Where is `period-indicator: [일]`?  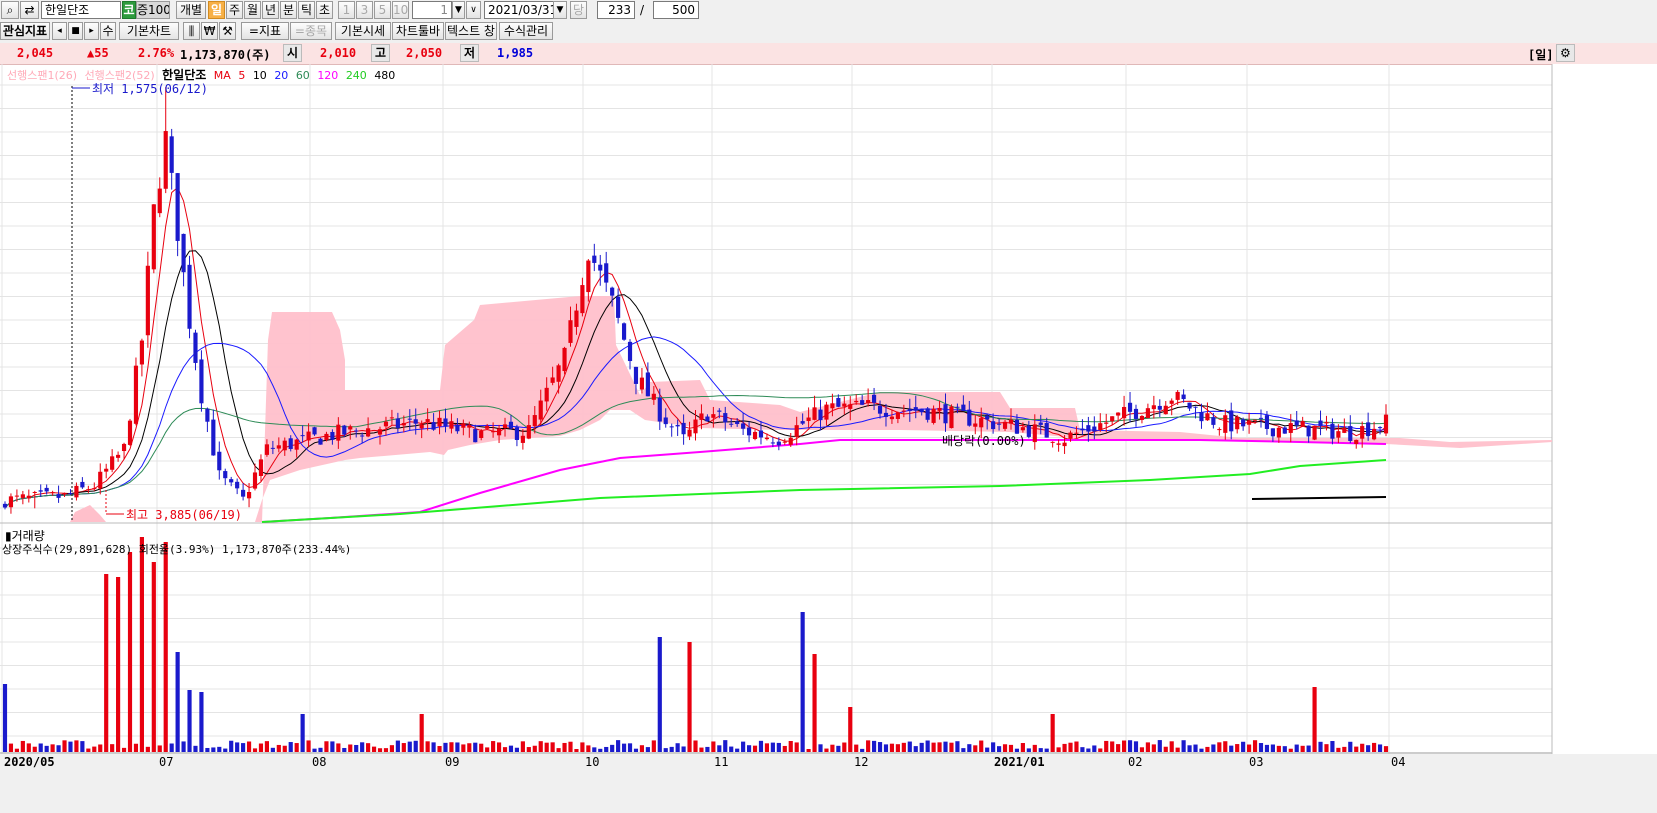 period-indicator: [일] is located at coordinates (1541, 54).